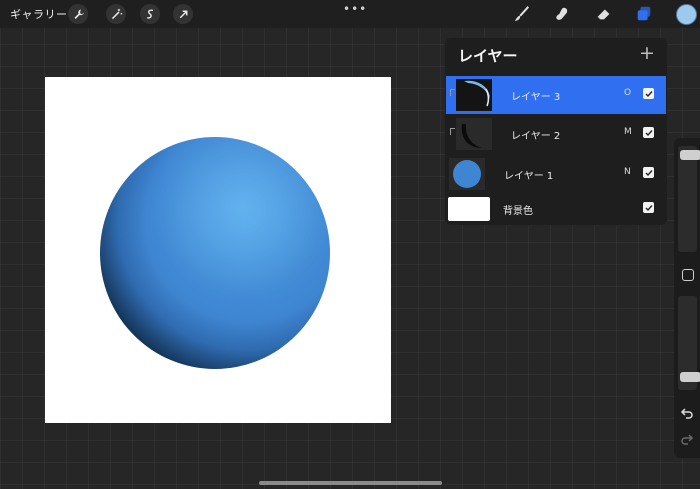  I want to click on wrench-icon, so click(78, 14).